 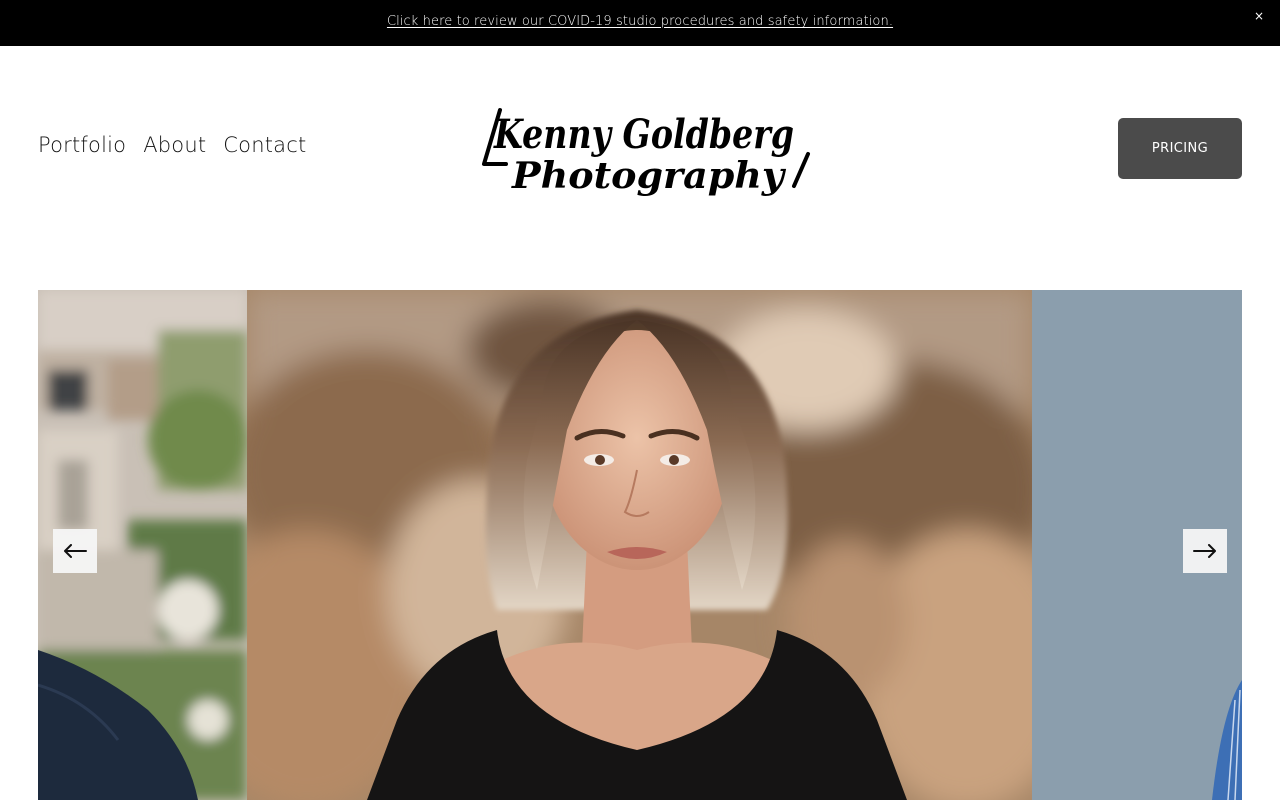 I want to click on gallery-prev-button, so click(x=75, y=551).